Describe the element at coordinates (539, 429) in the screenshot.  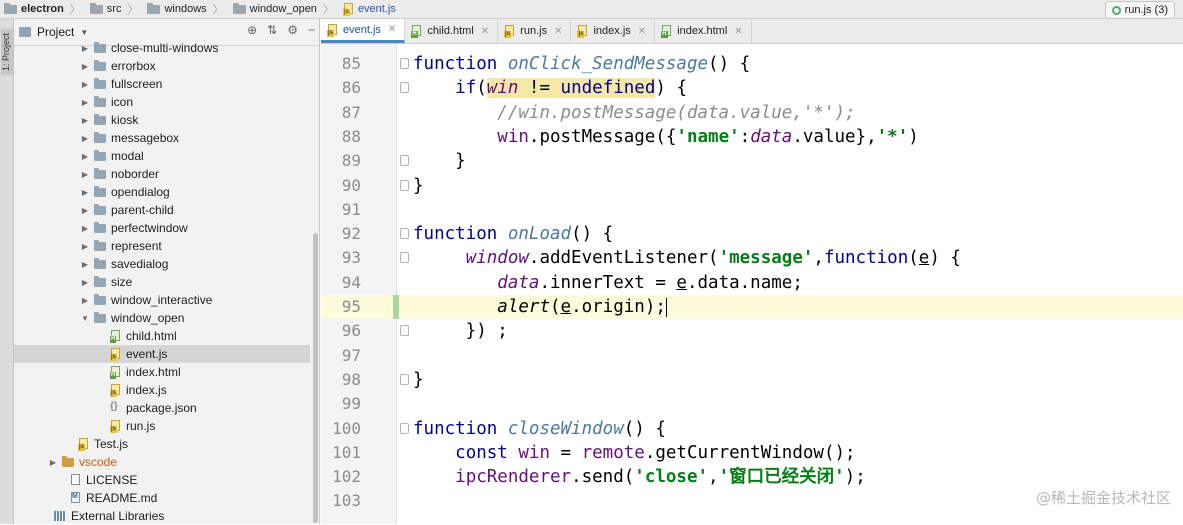
I see `code-text: function closeWindow() {` at that location.